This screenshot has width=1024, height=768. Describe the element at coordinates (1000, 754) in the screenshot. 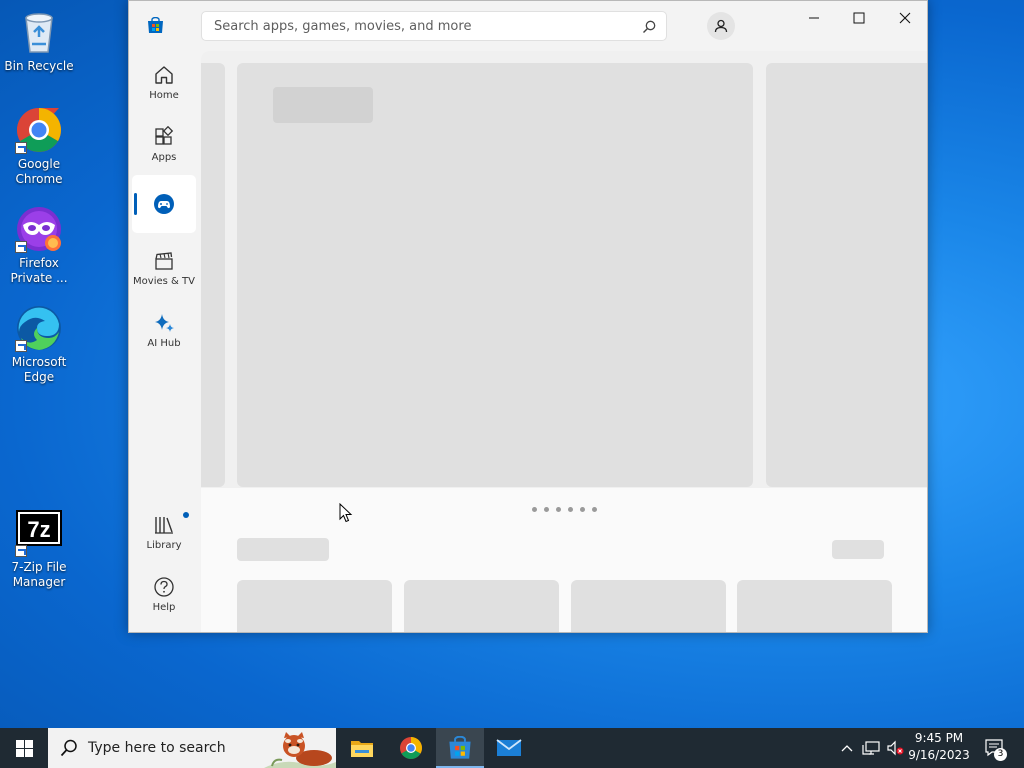

I see `notification-count-badge: 3` at that location.